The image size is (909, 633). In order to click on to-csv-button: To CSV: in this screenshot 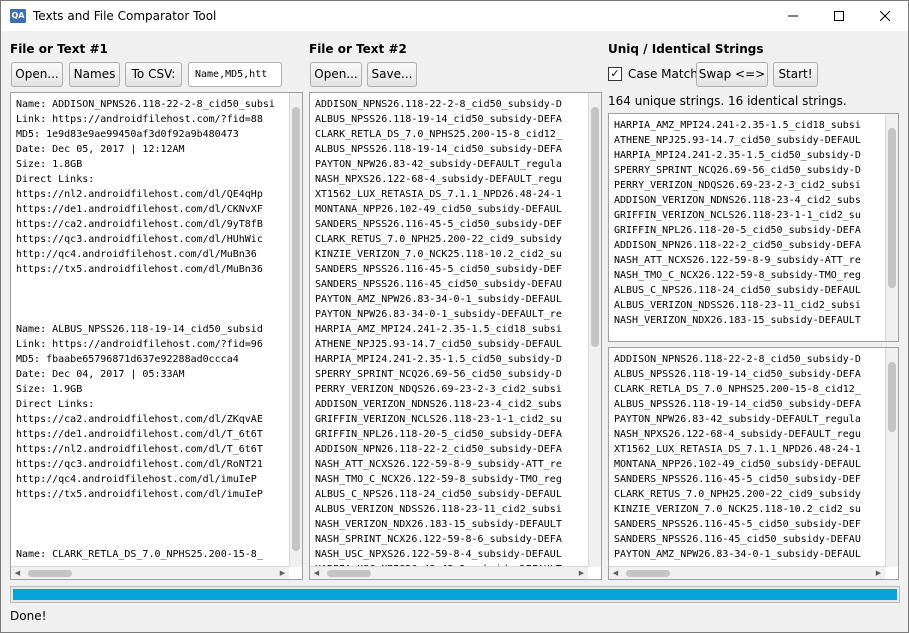, I will do `click(153, 74)`.